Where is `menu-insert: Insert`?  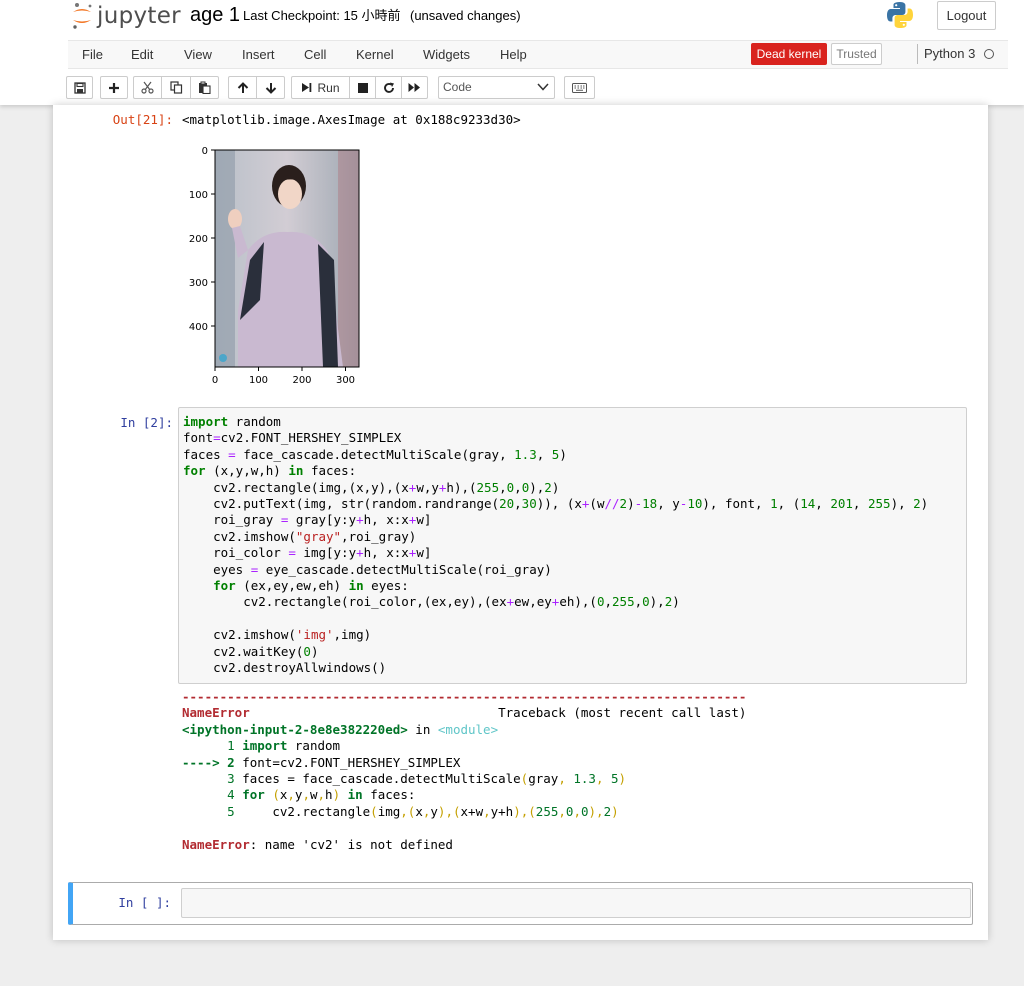
menu-insert: Insert is located at coordinates (258, 55).